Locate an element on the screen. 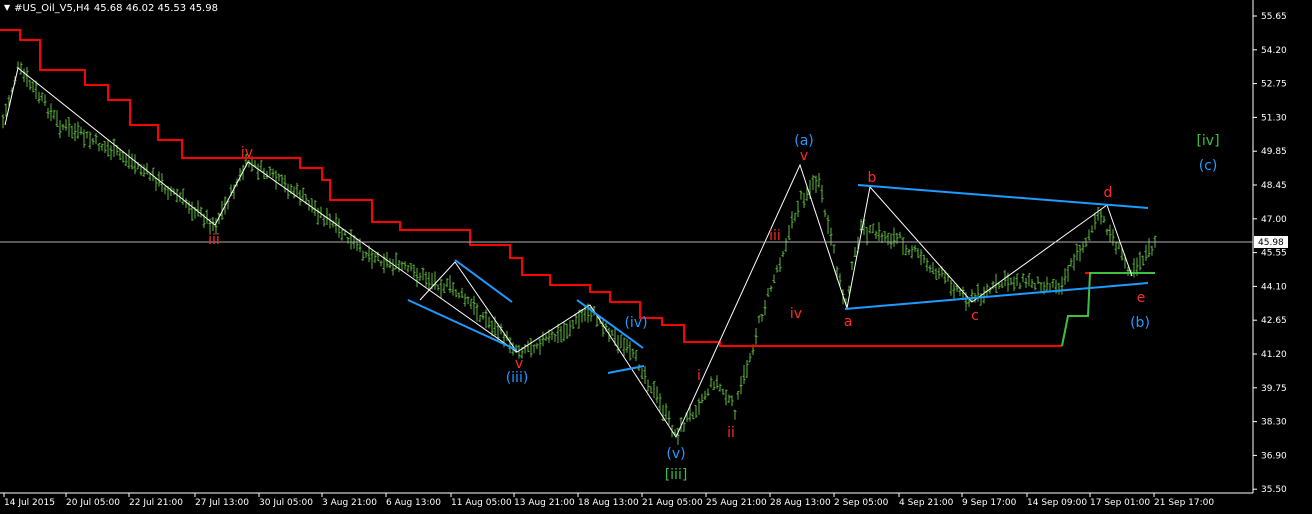 The image size is (1312, 514). dropdown-icon: ▼ is located at coordinates (7, 8).